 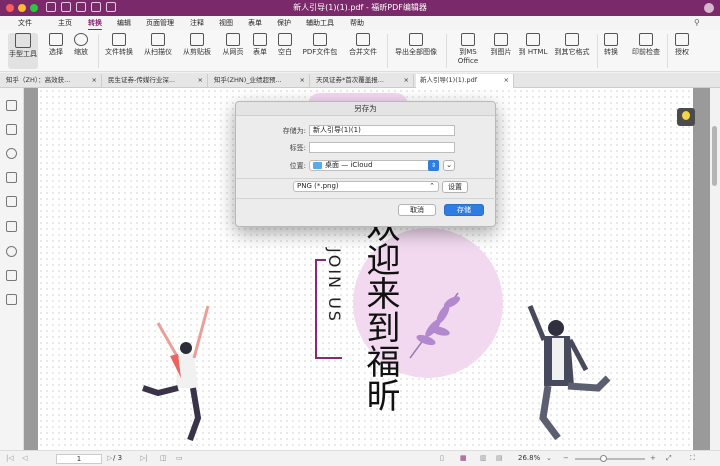 What do you see at coordinates (465, 81) in the screenshot?
I see `tab-document-active: 新人引导(1)(1).pdf ×` at bounding box center [465, 81].